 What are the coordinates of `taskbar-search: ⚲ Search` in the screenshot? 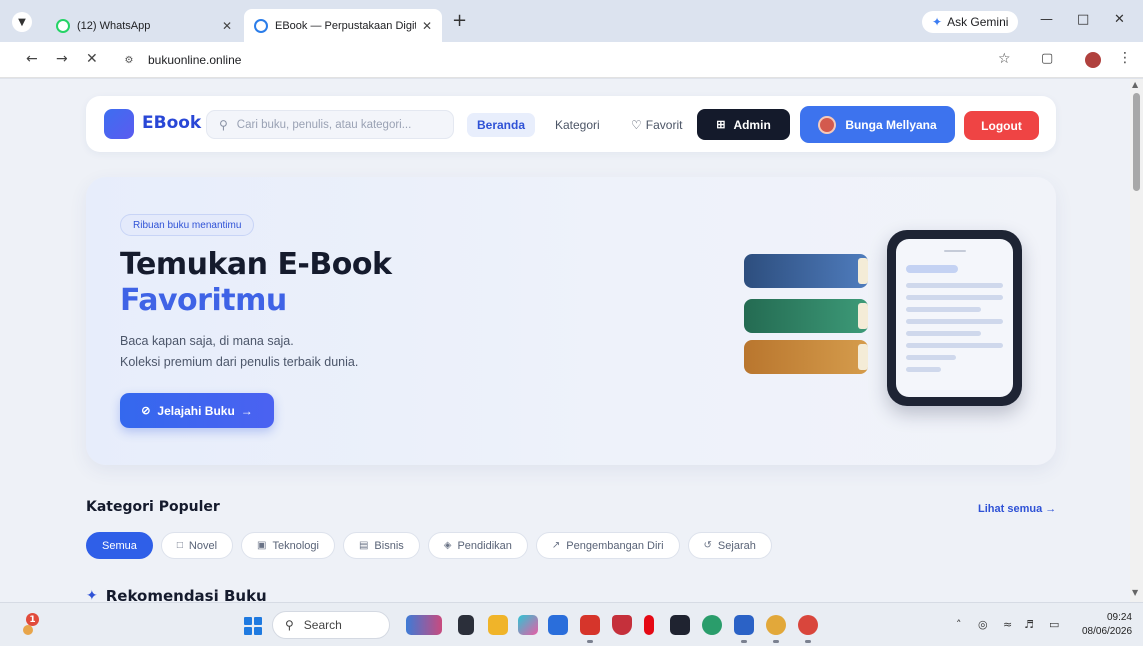 It's located at (331, 625).